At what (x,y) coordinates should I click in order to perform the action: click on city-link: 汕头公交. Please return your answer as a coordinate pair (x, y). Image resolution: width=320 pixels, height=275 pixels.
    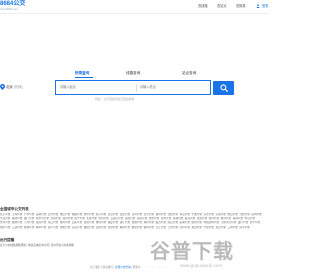
    Looking at the image, I should click on (77, 222).